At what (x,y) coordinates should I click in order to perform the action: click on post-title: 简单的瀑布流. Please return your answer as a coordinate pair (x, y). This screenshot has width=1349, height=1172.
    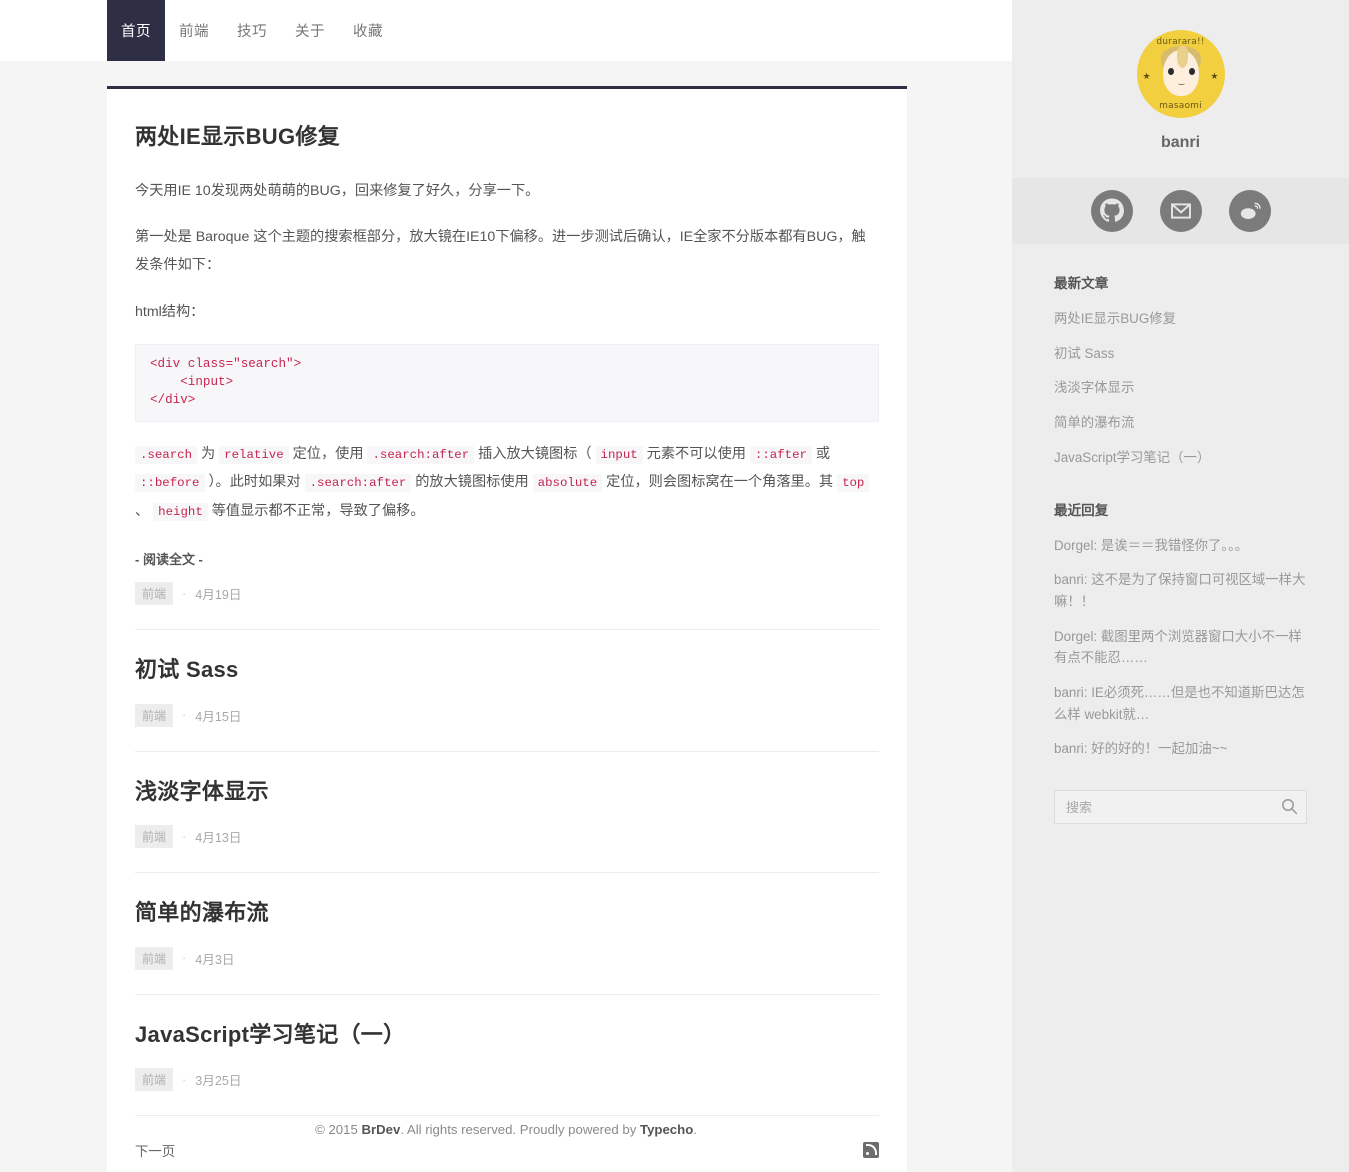
    Looking at the image, I should click on (507, 913).